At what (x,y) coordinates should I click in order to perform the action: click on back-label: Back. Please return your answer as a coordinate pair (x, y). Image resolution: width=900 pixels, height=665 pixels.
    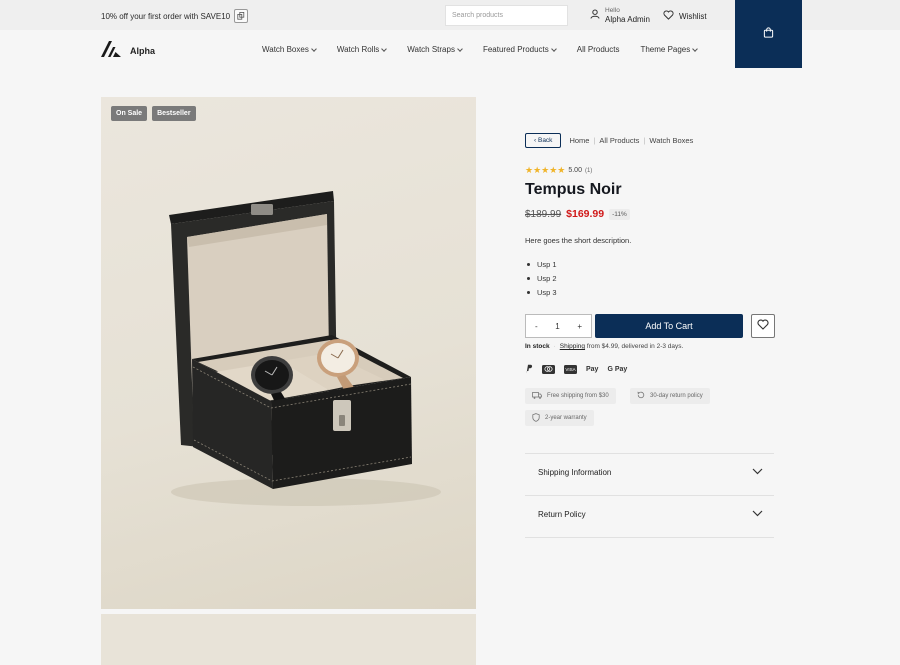
    Looking at the image, I should click on (545, 140).